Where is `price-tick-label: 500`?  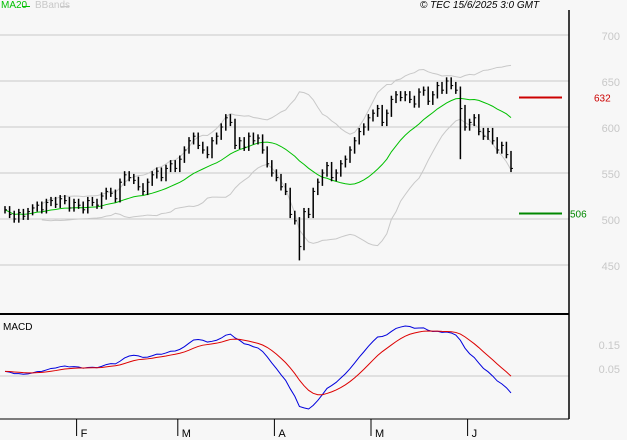 price-tick-label: 500 is located at coordinates (611, 221).